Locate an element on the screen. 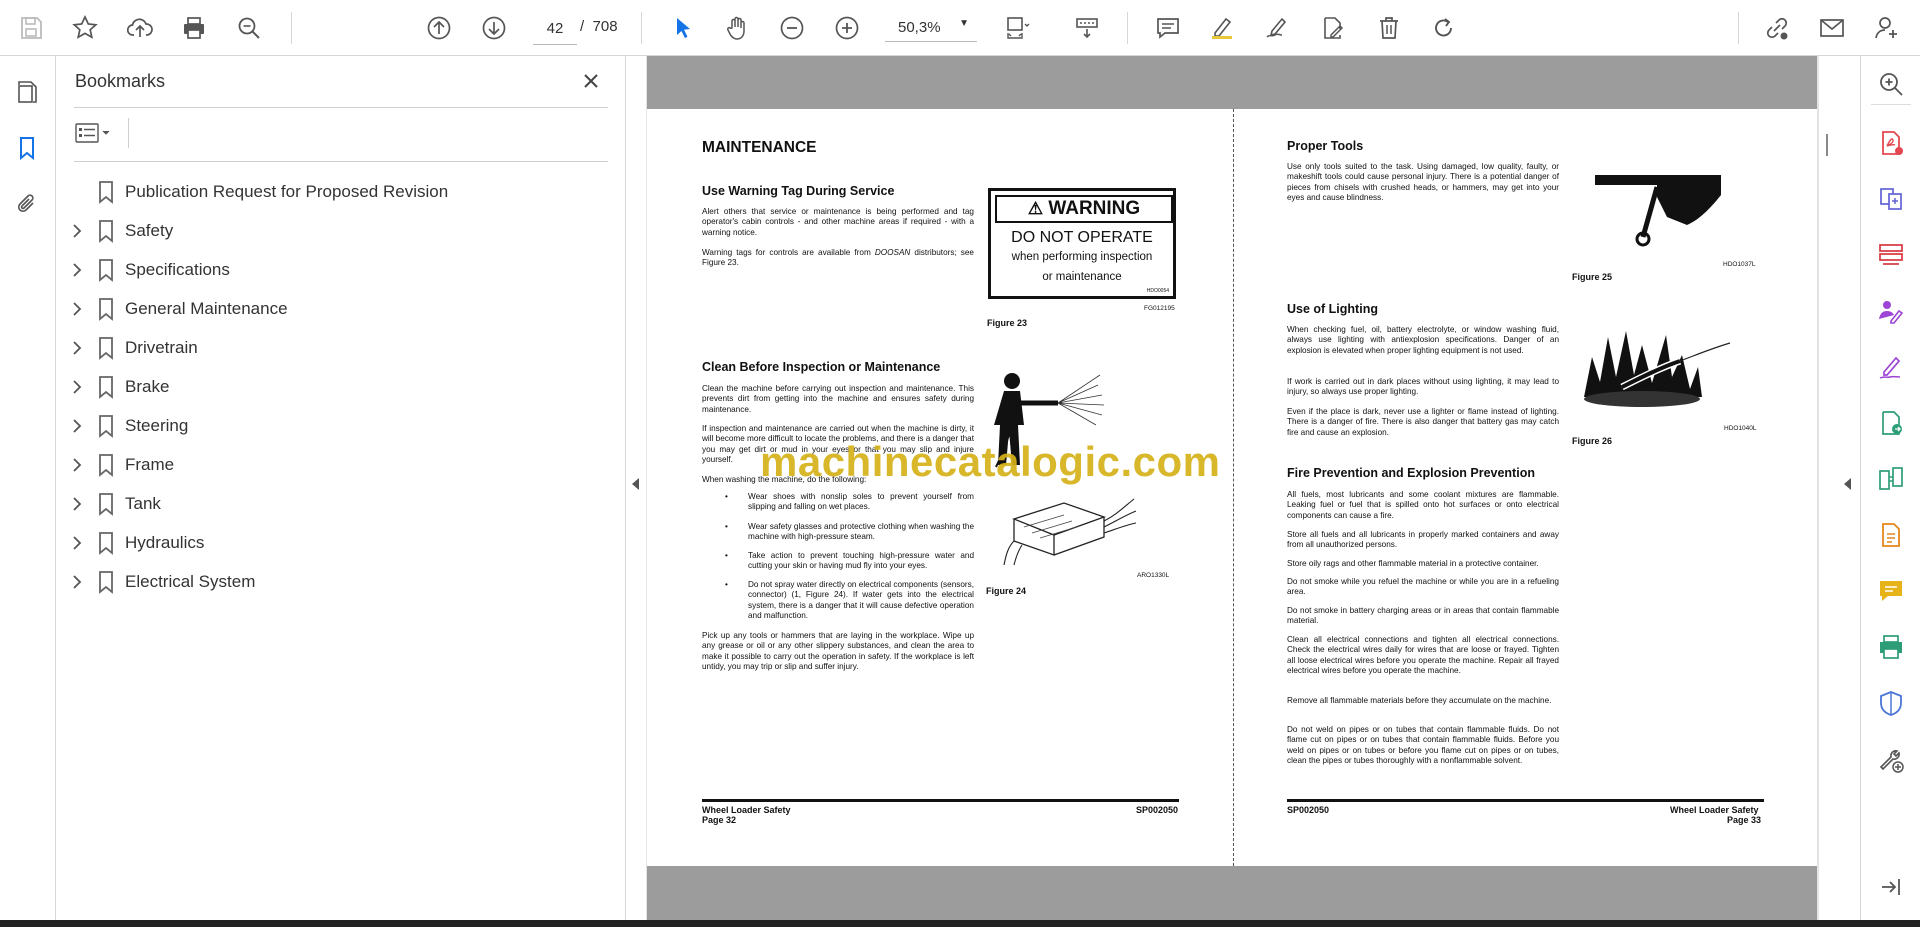 Image resolution: width=1920 pixels, height=927 pixels. more-tools-icon is located at coordinates (1891, 759).